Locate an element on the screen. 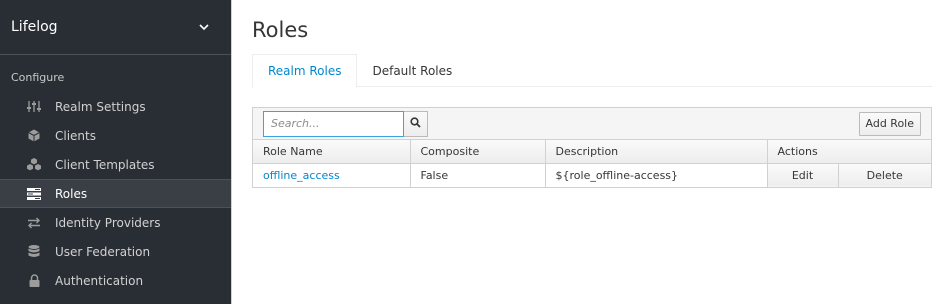 This screenshot has height=304, width=942. delete-button: Delete is located at coordinates (884, 175).